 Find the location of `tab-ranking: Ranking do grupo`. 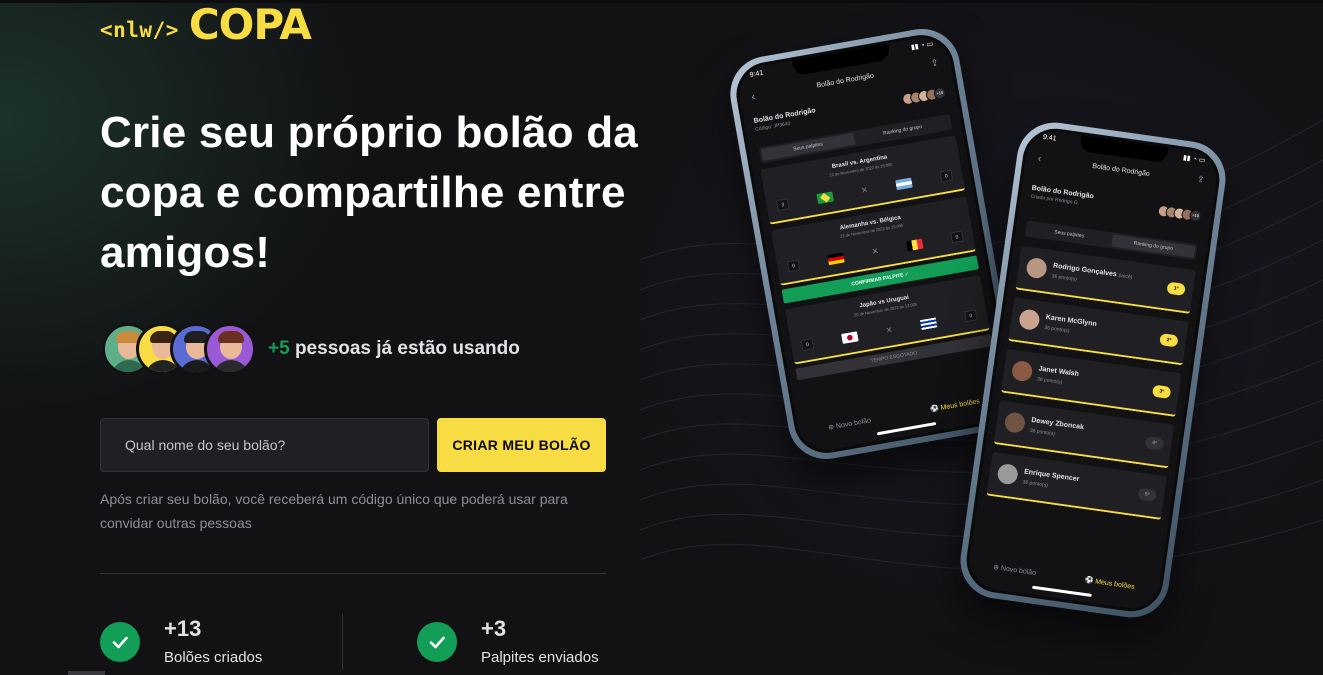

tab-ranking: Ranking do grupo is located at coordinates (1153, 246).